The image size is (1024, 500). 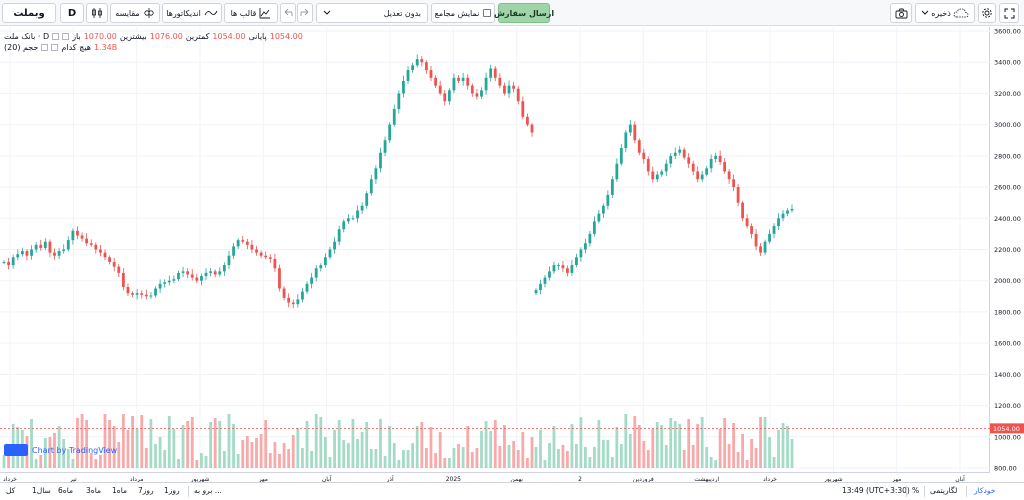 What do you see at coordinates (41, 490) in the screenshot?
I see `range-1y-button: 1سال` at bounding box center [41, 490].